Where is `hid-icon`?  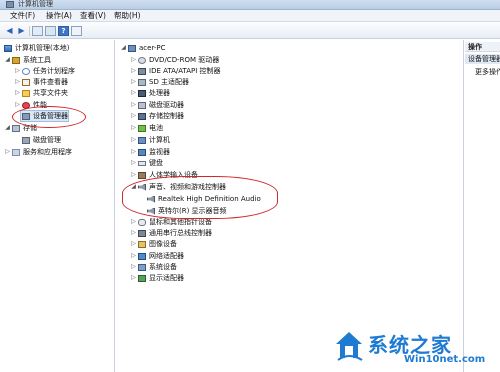
hid-icon is located at coordinates (142, 175).